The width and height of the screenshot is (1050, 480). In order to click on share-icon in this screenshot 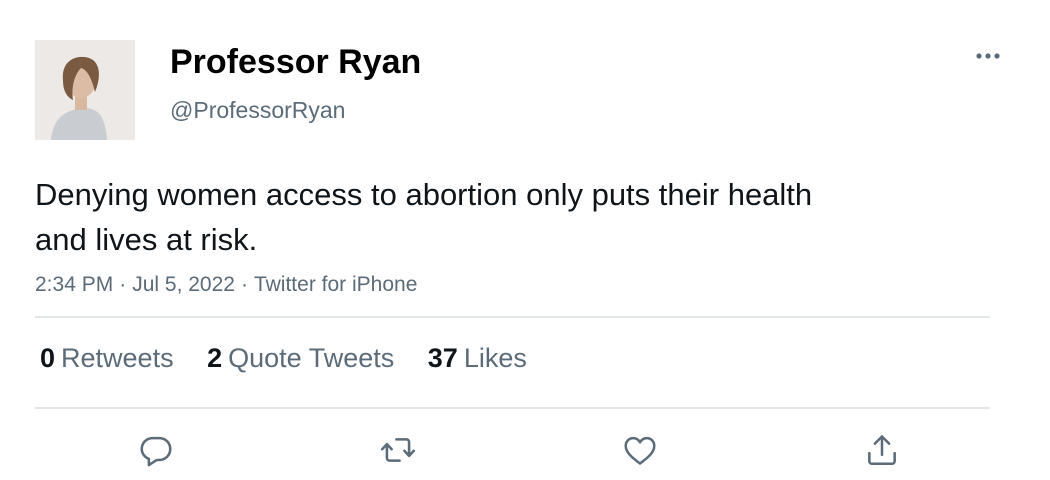, I will do `click(882, 450)`.